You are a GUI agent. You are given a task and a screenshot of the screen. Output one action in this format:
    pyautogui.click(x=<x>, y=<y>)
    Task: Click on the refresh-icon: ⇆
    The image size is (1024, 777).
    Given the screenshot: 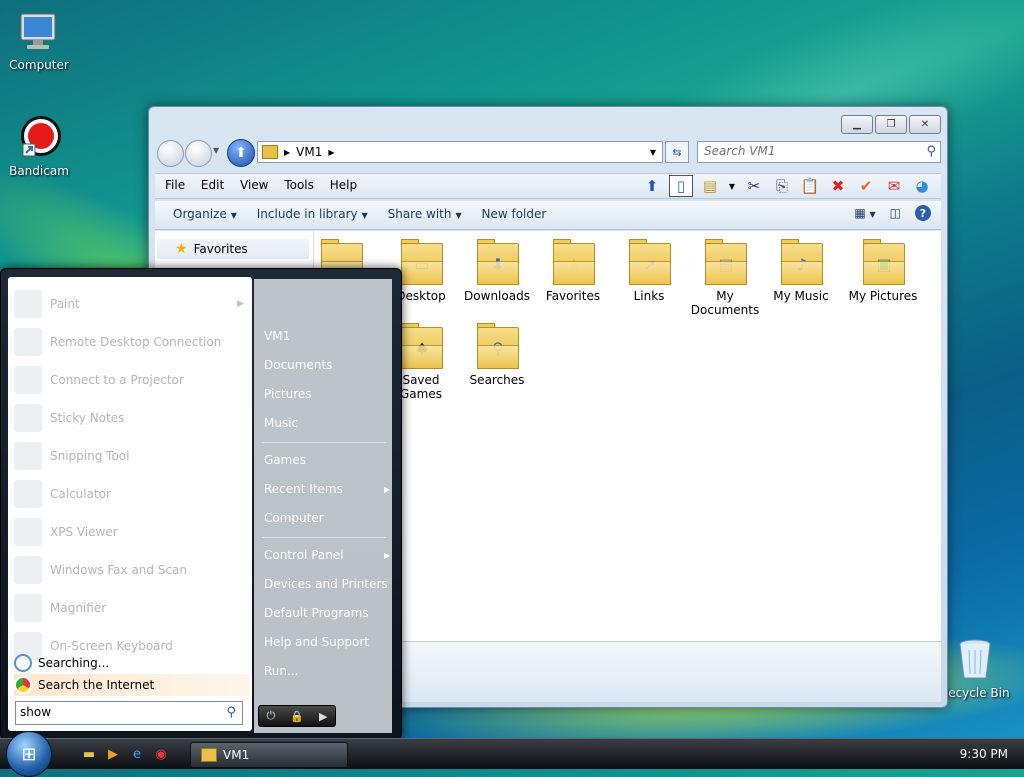 What is the action you would take?
    pyautogui.click(x=677, y=152)
    